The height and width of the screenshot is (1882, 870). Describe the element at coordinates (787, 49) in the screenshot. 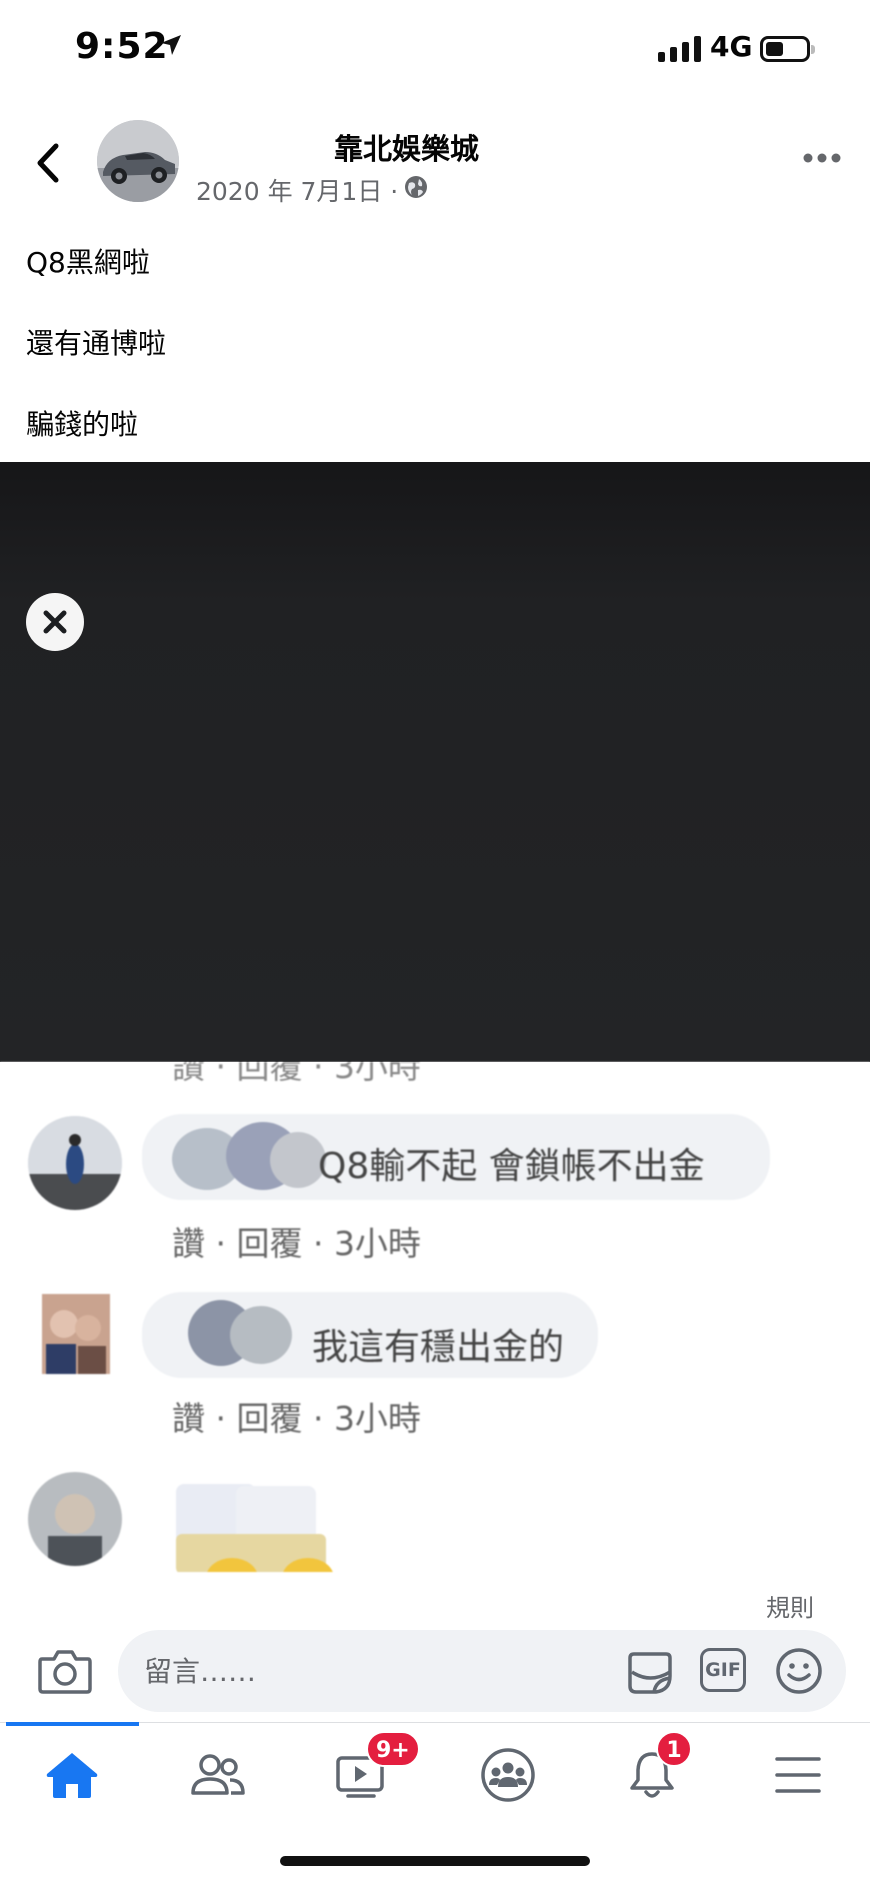

I see `battery-icon` at that location.